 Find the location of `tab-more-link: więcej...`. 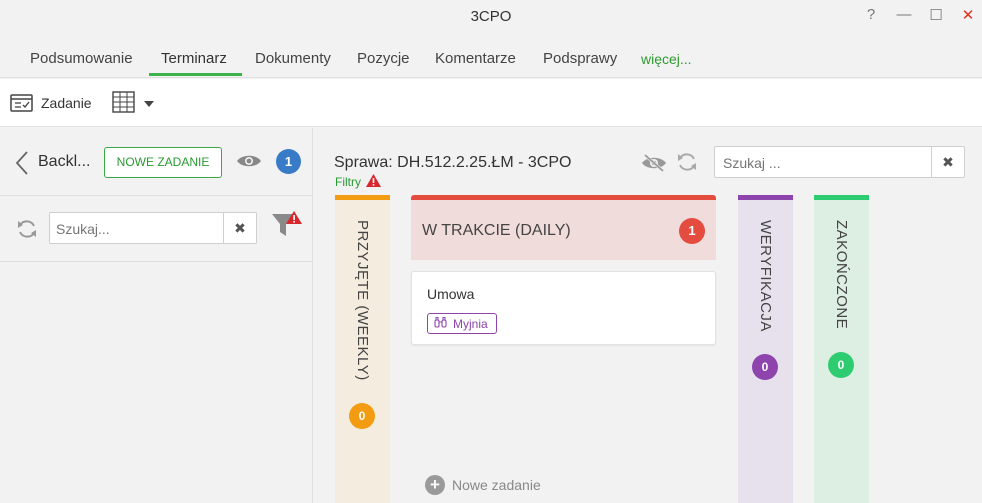

tab-more-link: więcej... is located at coordinates (666, 59).